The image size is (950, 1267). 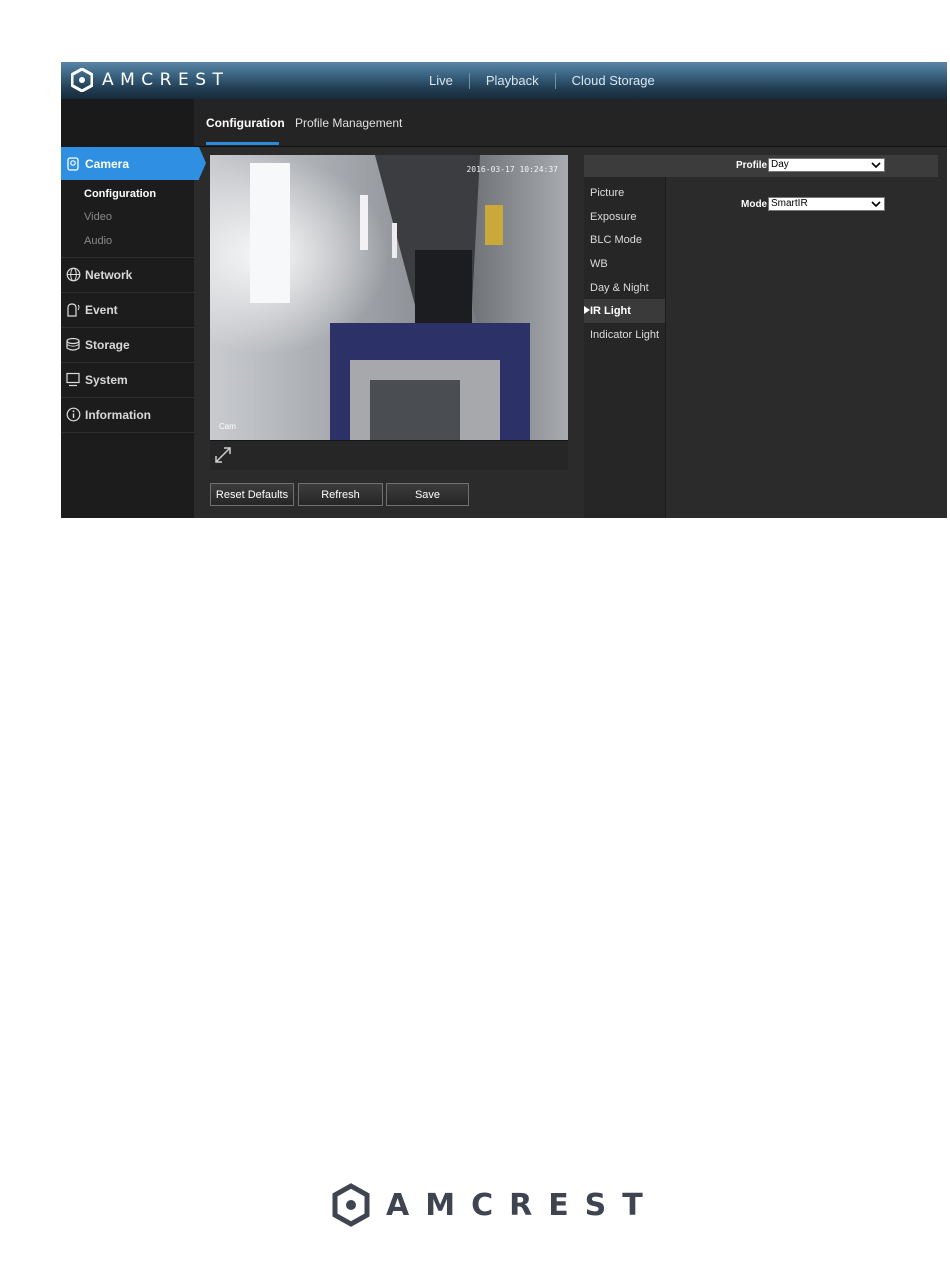 I want to click on storage-icon, so click(x=73, y=344).